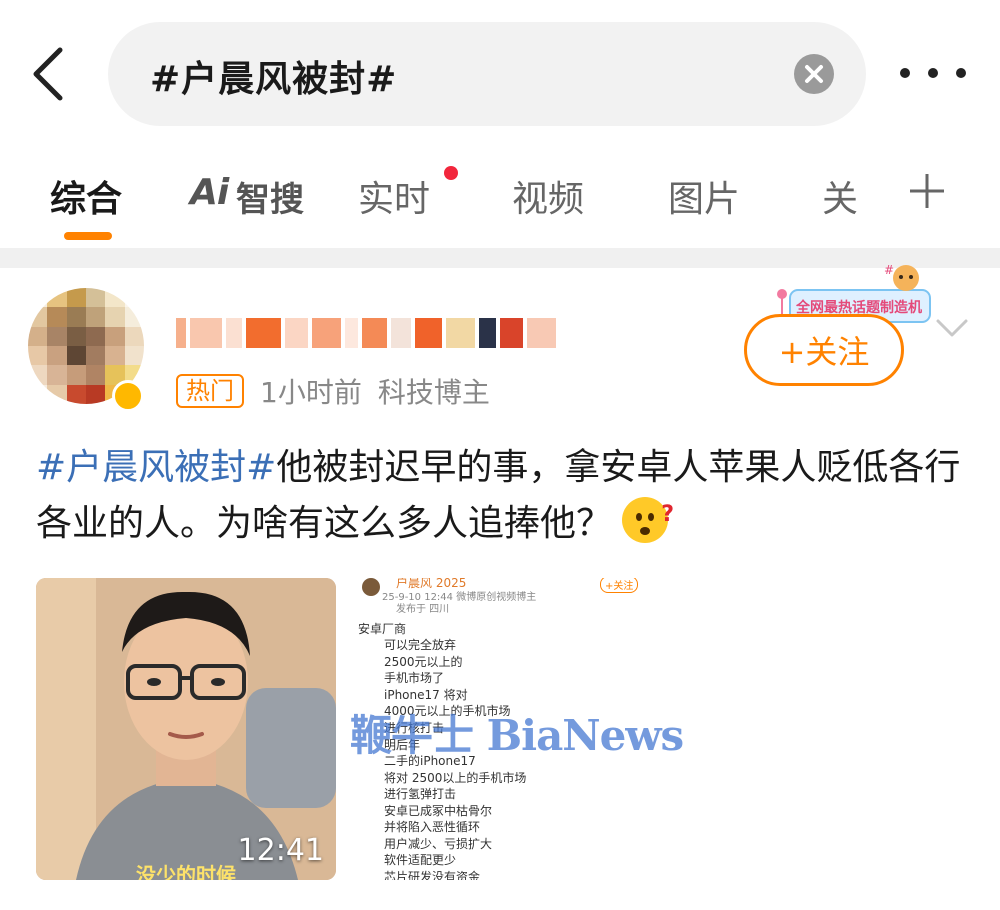 The width and height of the screenshot is (1000, 910). I want to click on screenshot-line: 软件适配更少, so click(420, 860).